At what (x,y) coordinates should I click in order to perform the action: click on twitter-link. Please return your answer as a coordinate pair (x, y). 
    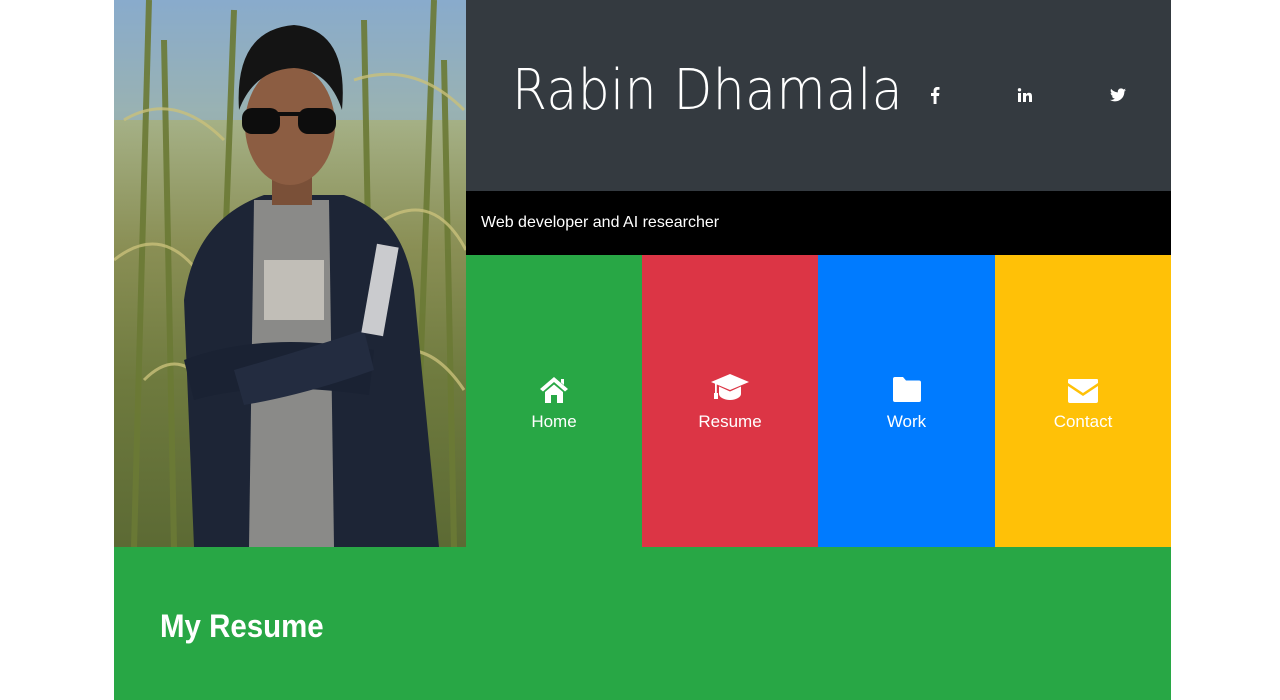
    Looking at the image, I should click on (1118, 95).